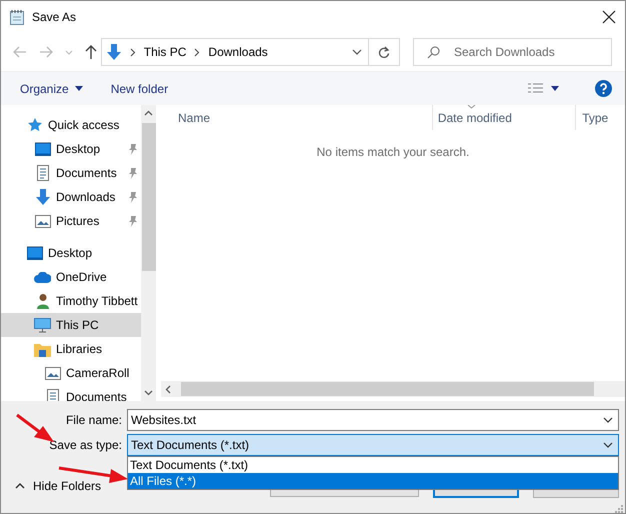  What do you see at coordinates (20, 486) in the screenshot?
I see `caret-up-icon` at bounding box center [20, 486].